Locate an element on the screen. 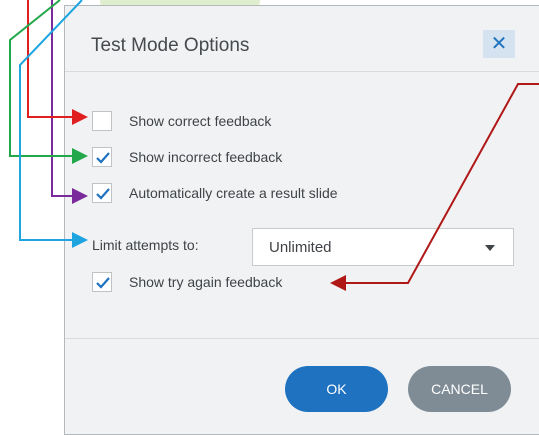 The image size is (539, 435). callout-arrow-green is located at coordinates (48, 82).